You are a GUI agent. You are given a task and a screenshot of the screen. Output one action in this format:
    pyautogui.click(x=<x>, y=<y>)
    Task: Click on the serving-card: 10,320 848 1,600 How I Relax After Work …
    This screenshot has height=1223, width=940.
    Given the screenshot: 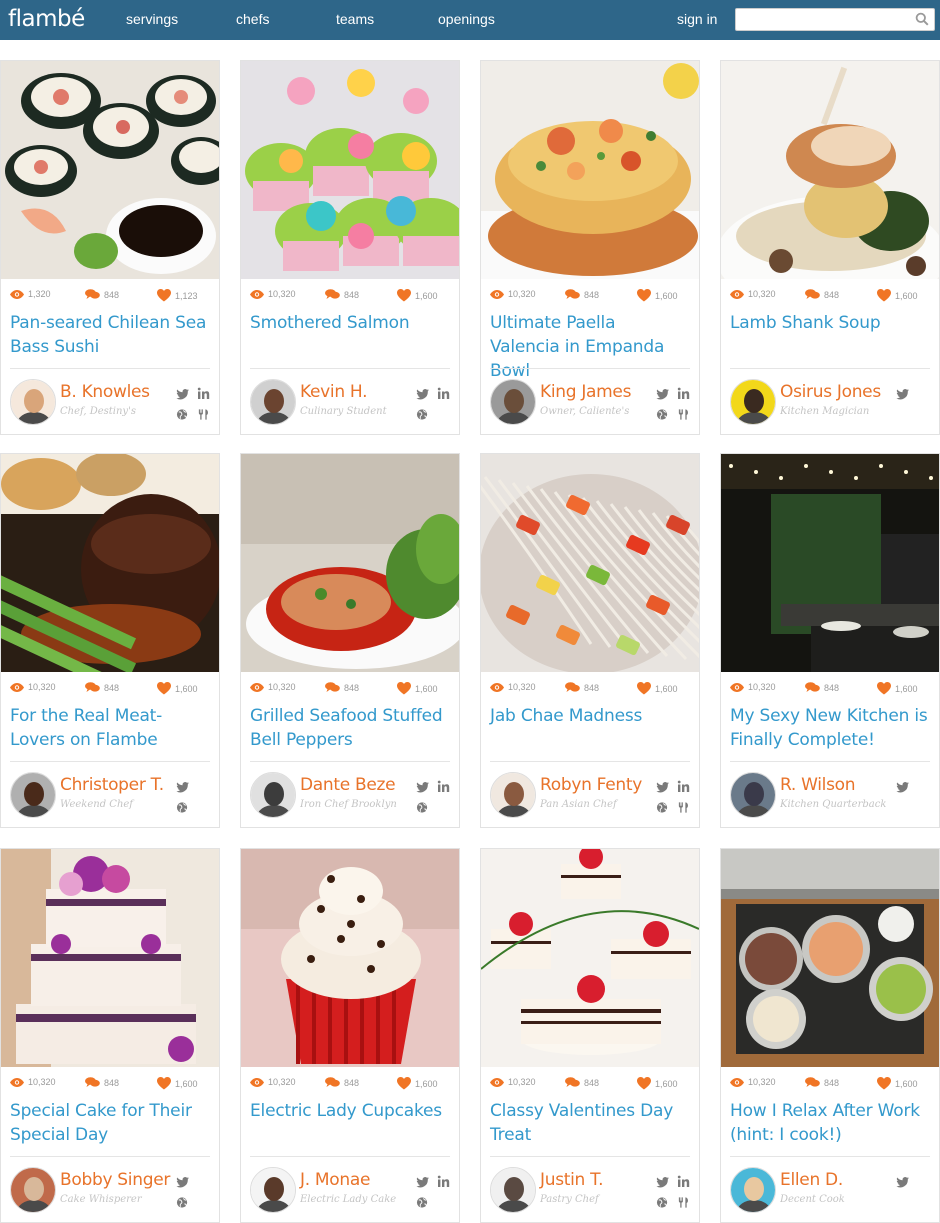 What is the action you would take?
    pyautogui.click(x=830, y=1035)
    